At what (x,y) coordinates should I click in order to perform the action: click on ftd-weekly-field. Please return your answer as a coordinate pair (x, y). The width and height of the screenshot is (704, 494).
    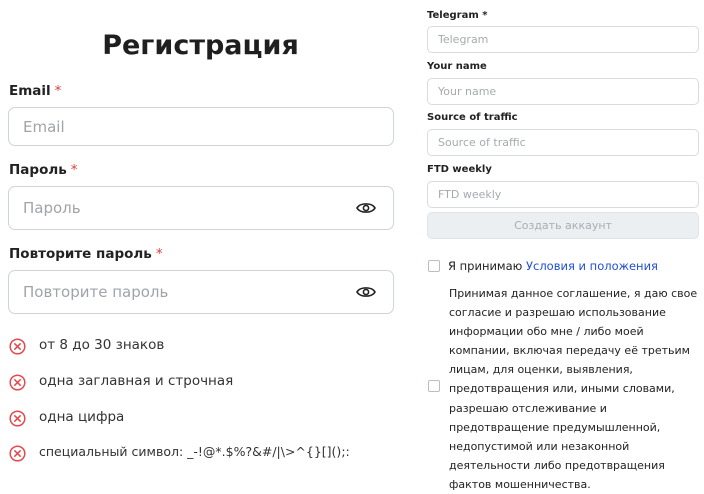
    Looking at the image, I should click on (563, 194).